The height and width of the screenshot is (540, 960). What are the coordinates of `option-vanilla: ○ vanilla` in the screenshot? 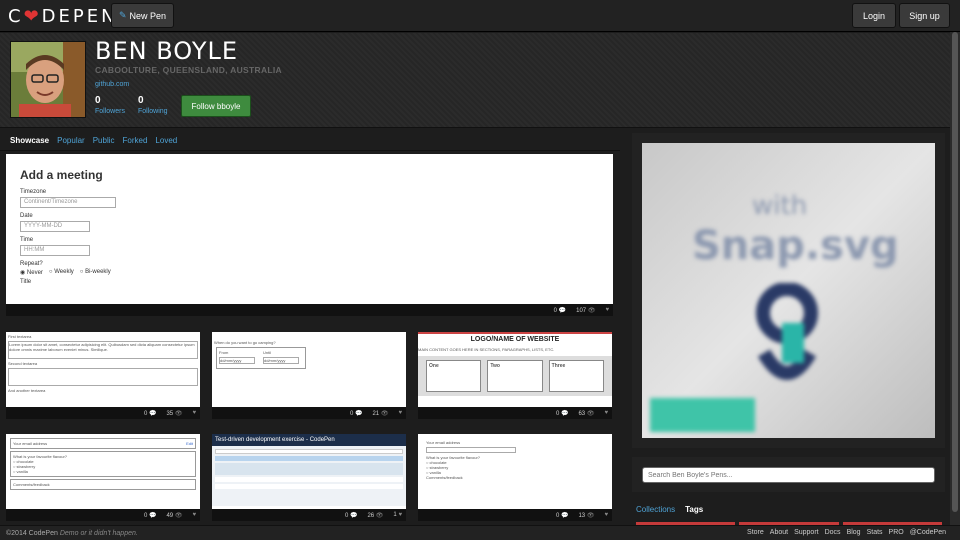 It's located at (20, 471).